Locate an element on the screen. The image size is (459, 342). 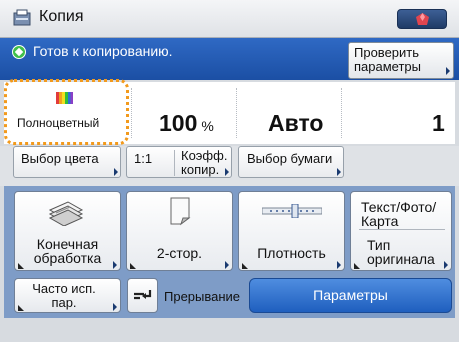
two-sided-button: 2-стор. is located at coordinates (179, 231).